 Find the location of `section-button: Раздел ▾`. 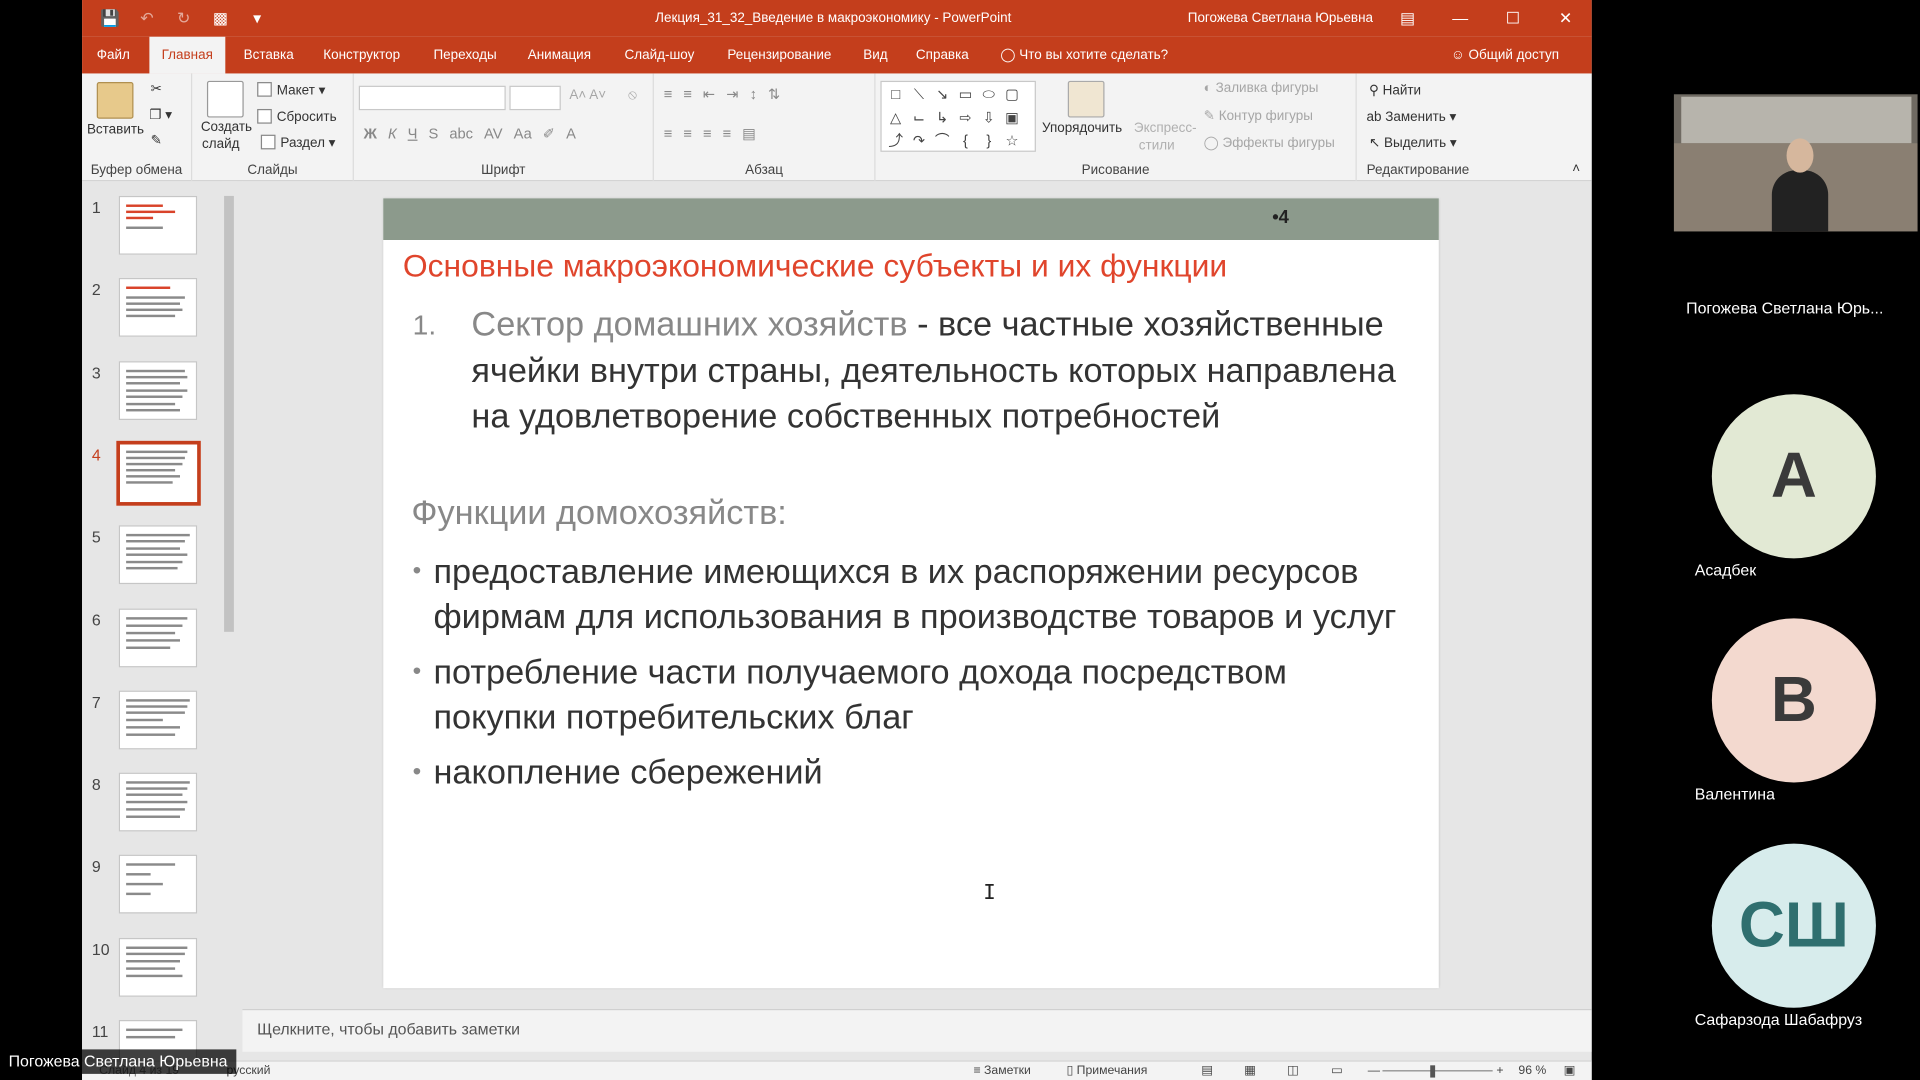

section-button: Раздел ▾ is located at coordinates (297, 142).